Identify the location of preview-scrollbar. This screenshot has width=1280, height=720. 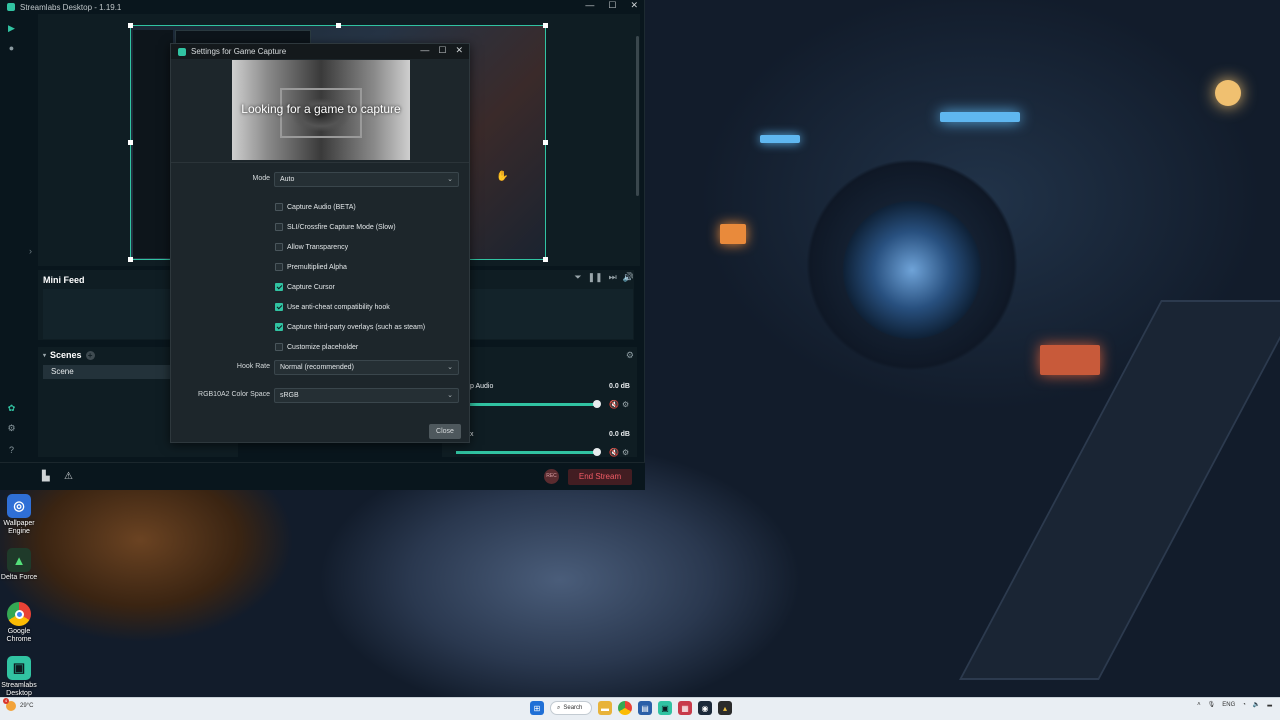
(637, 140).